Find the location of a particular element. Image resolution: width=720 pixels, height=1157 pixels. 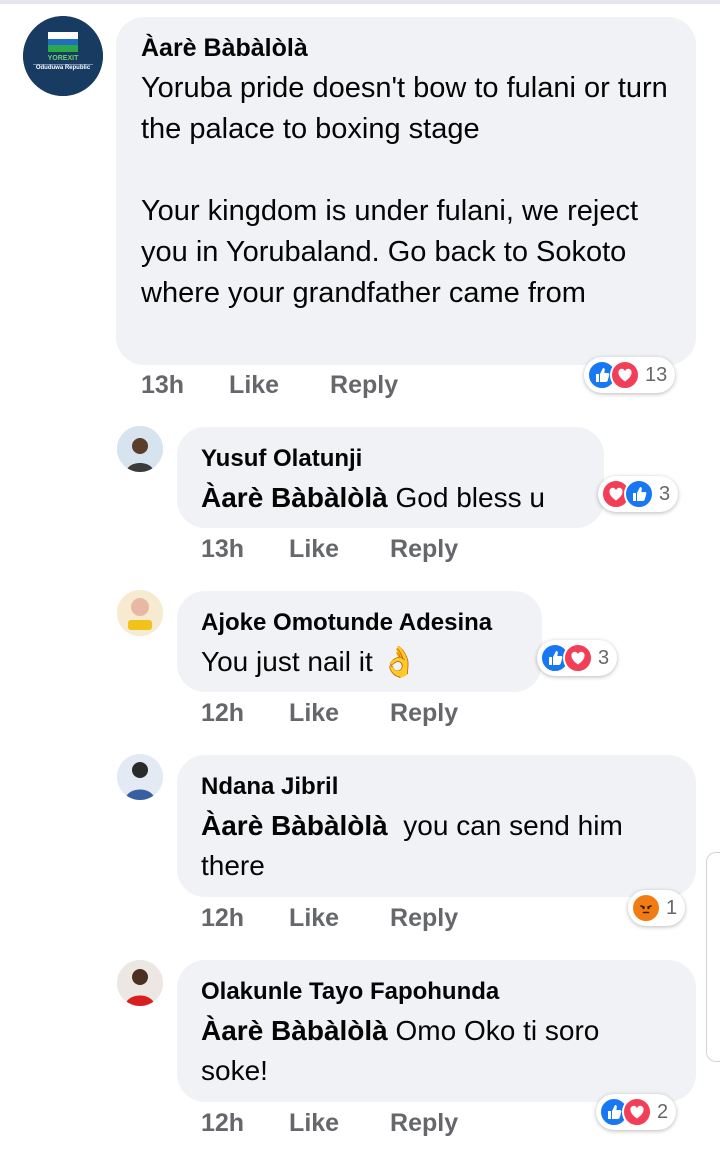

reaction-summary: 1 is located at coordinates (657, 908).